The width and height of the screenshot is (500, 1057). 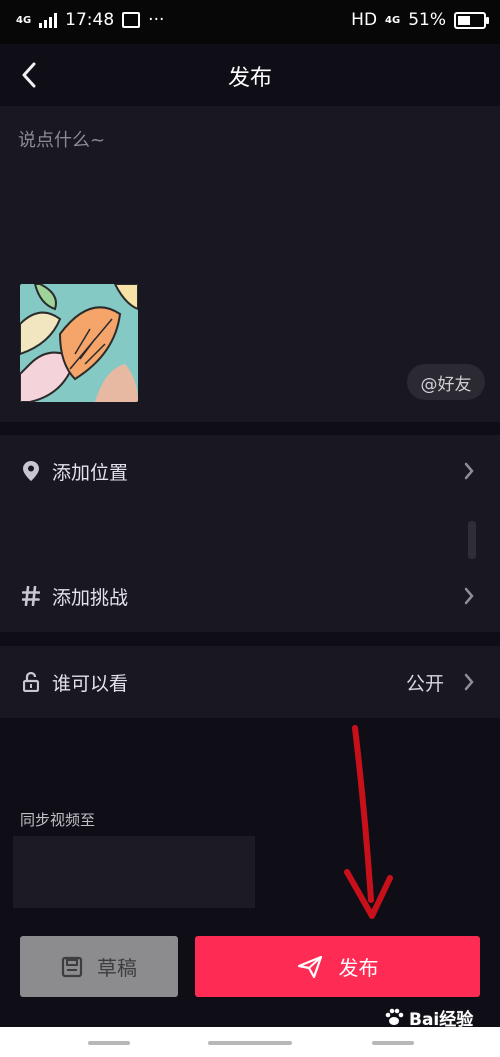 What do you see at coordinates (31, 682) in the screenshot?
I see `unlock-icon` at bounding box center [31, 682].